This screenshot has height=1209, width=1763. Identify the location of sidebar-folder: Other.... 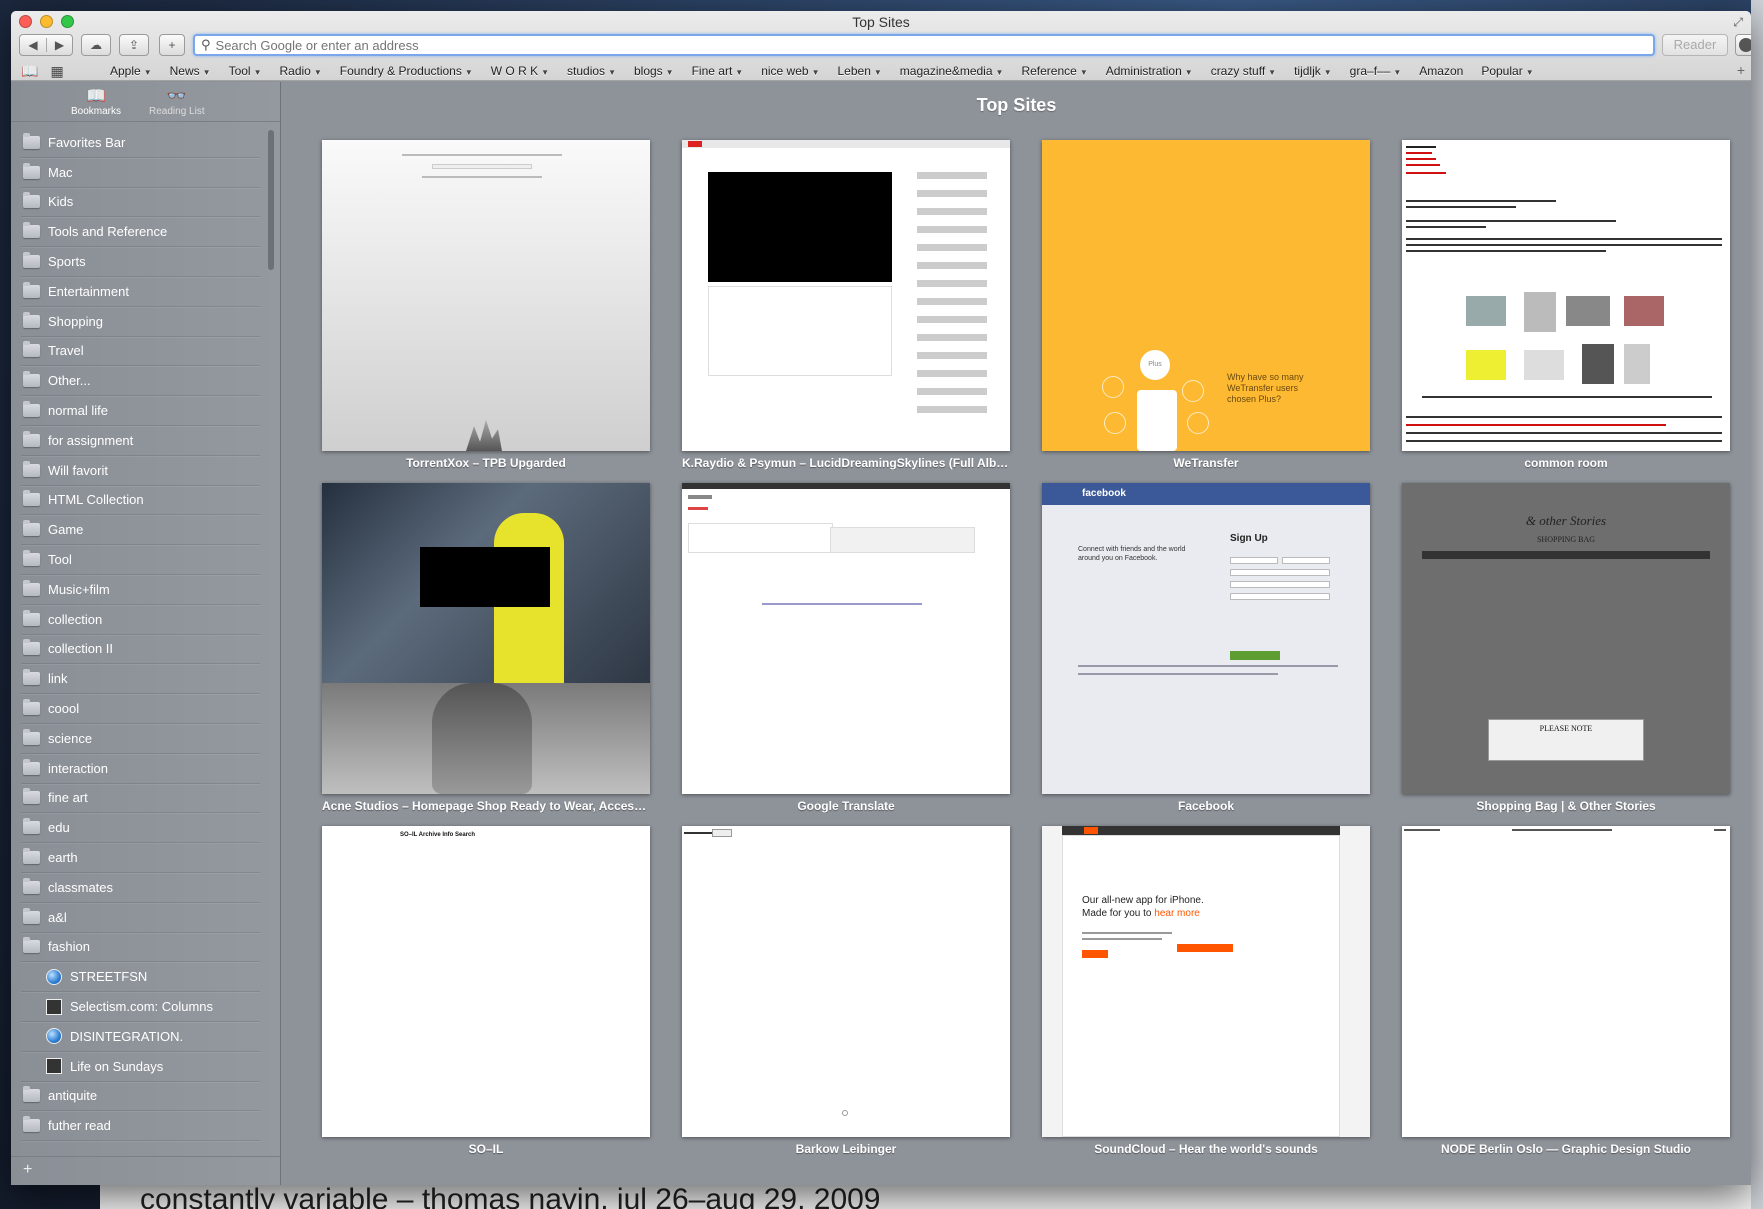
(140, 381).